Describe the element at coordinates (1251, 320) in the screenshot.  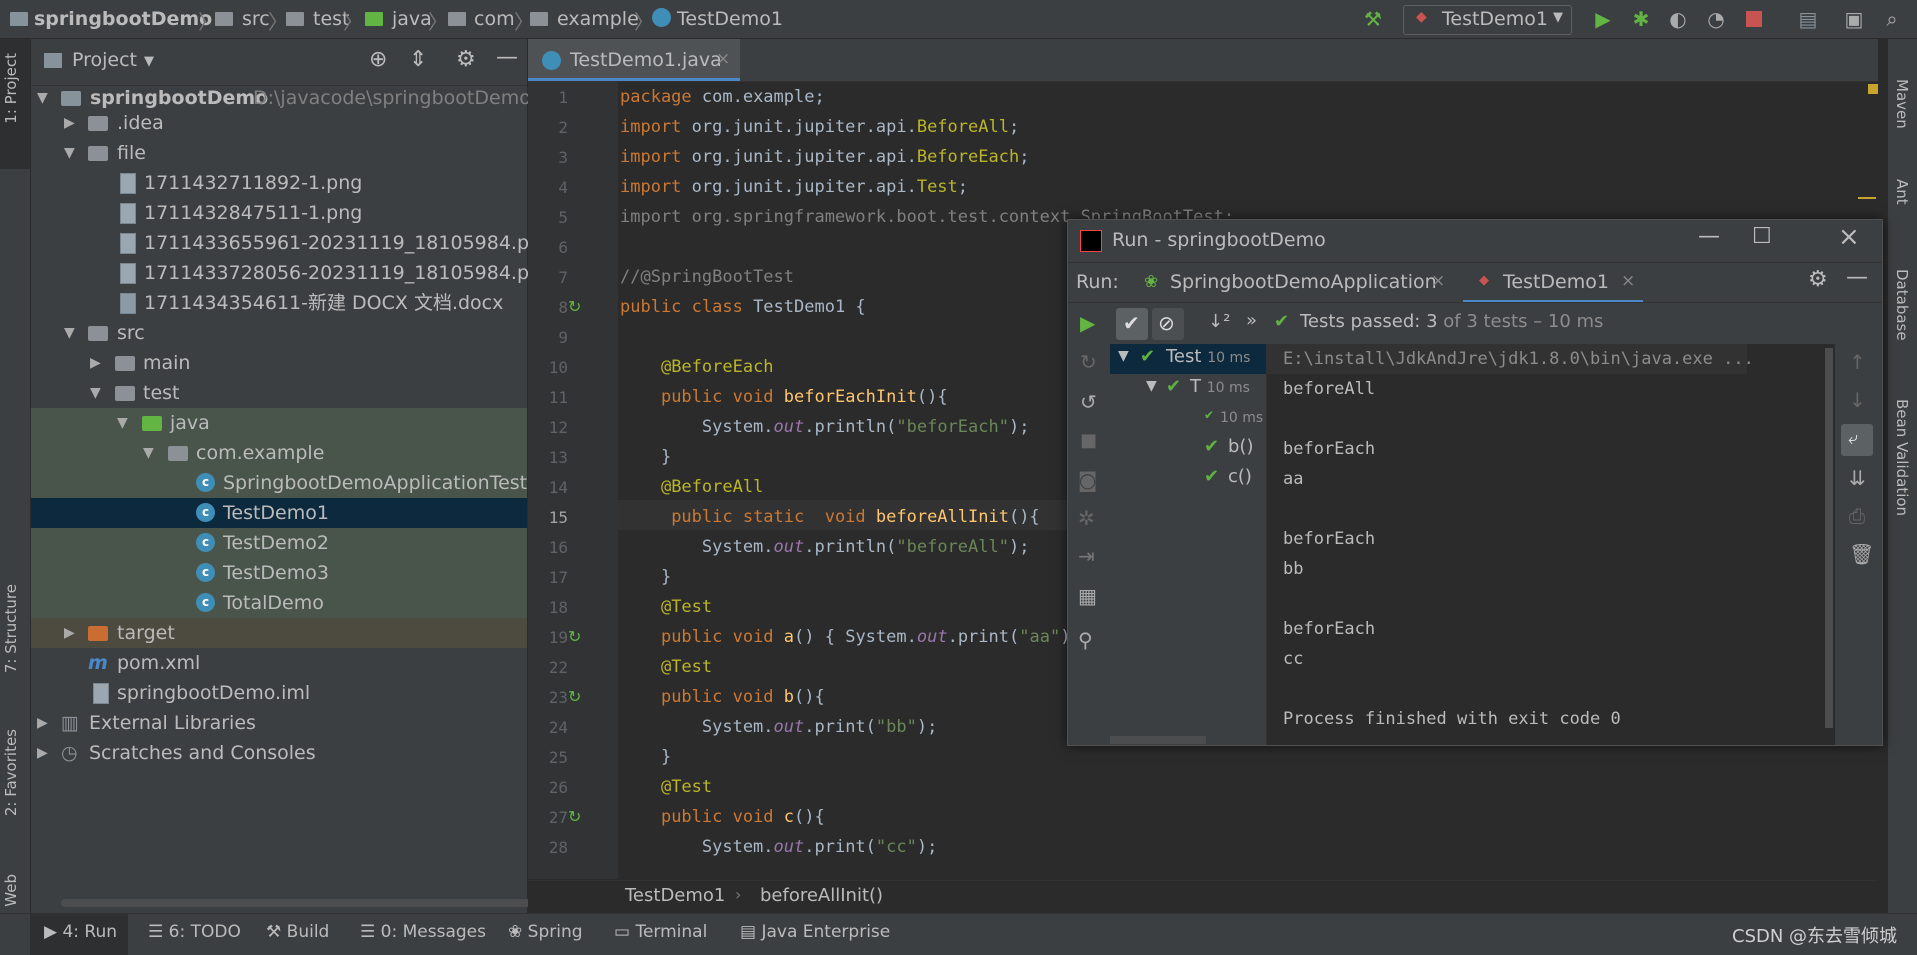
I see `more-icon: »` at that location.